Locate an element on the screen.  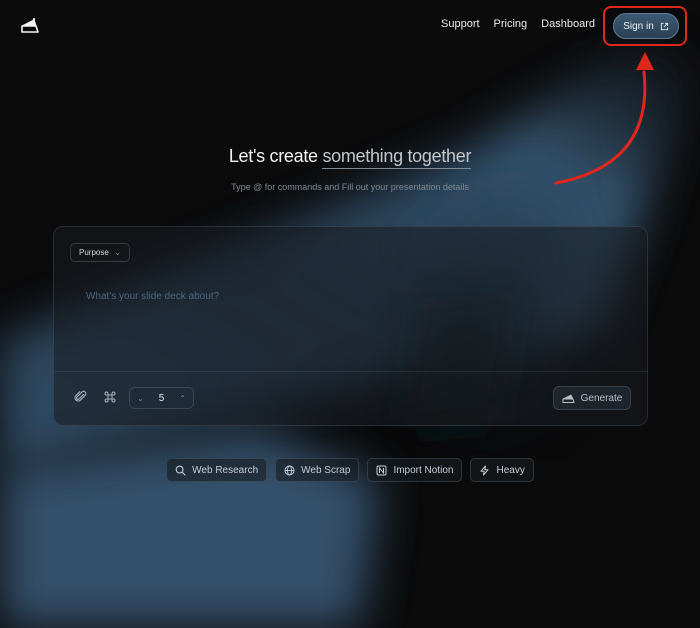
signin-highlight-box: Sign in is located at coordinates (645, 26).